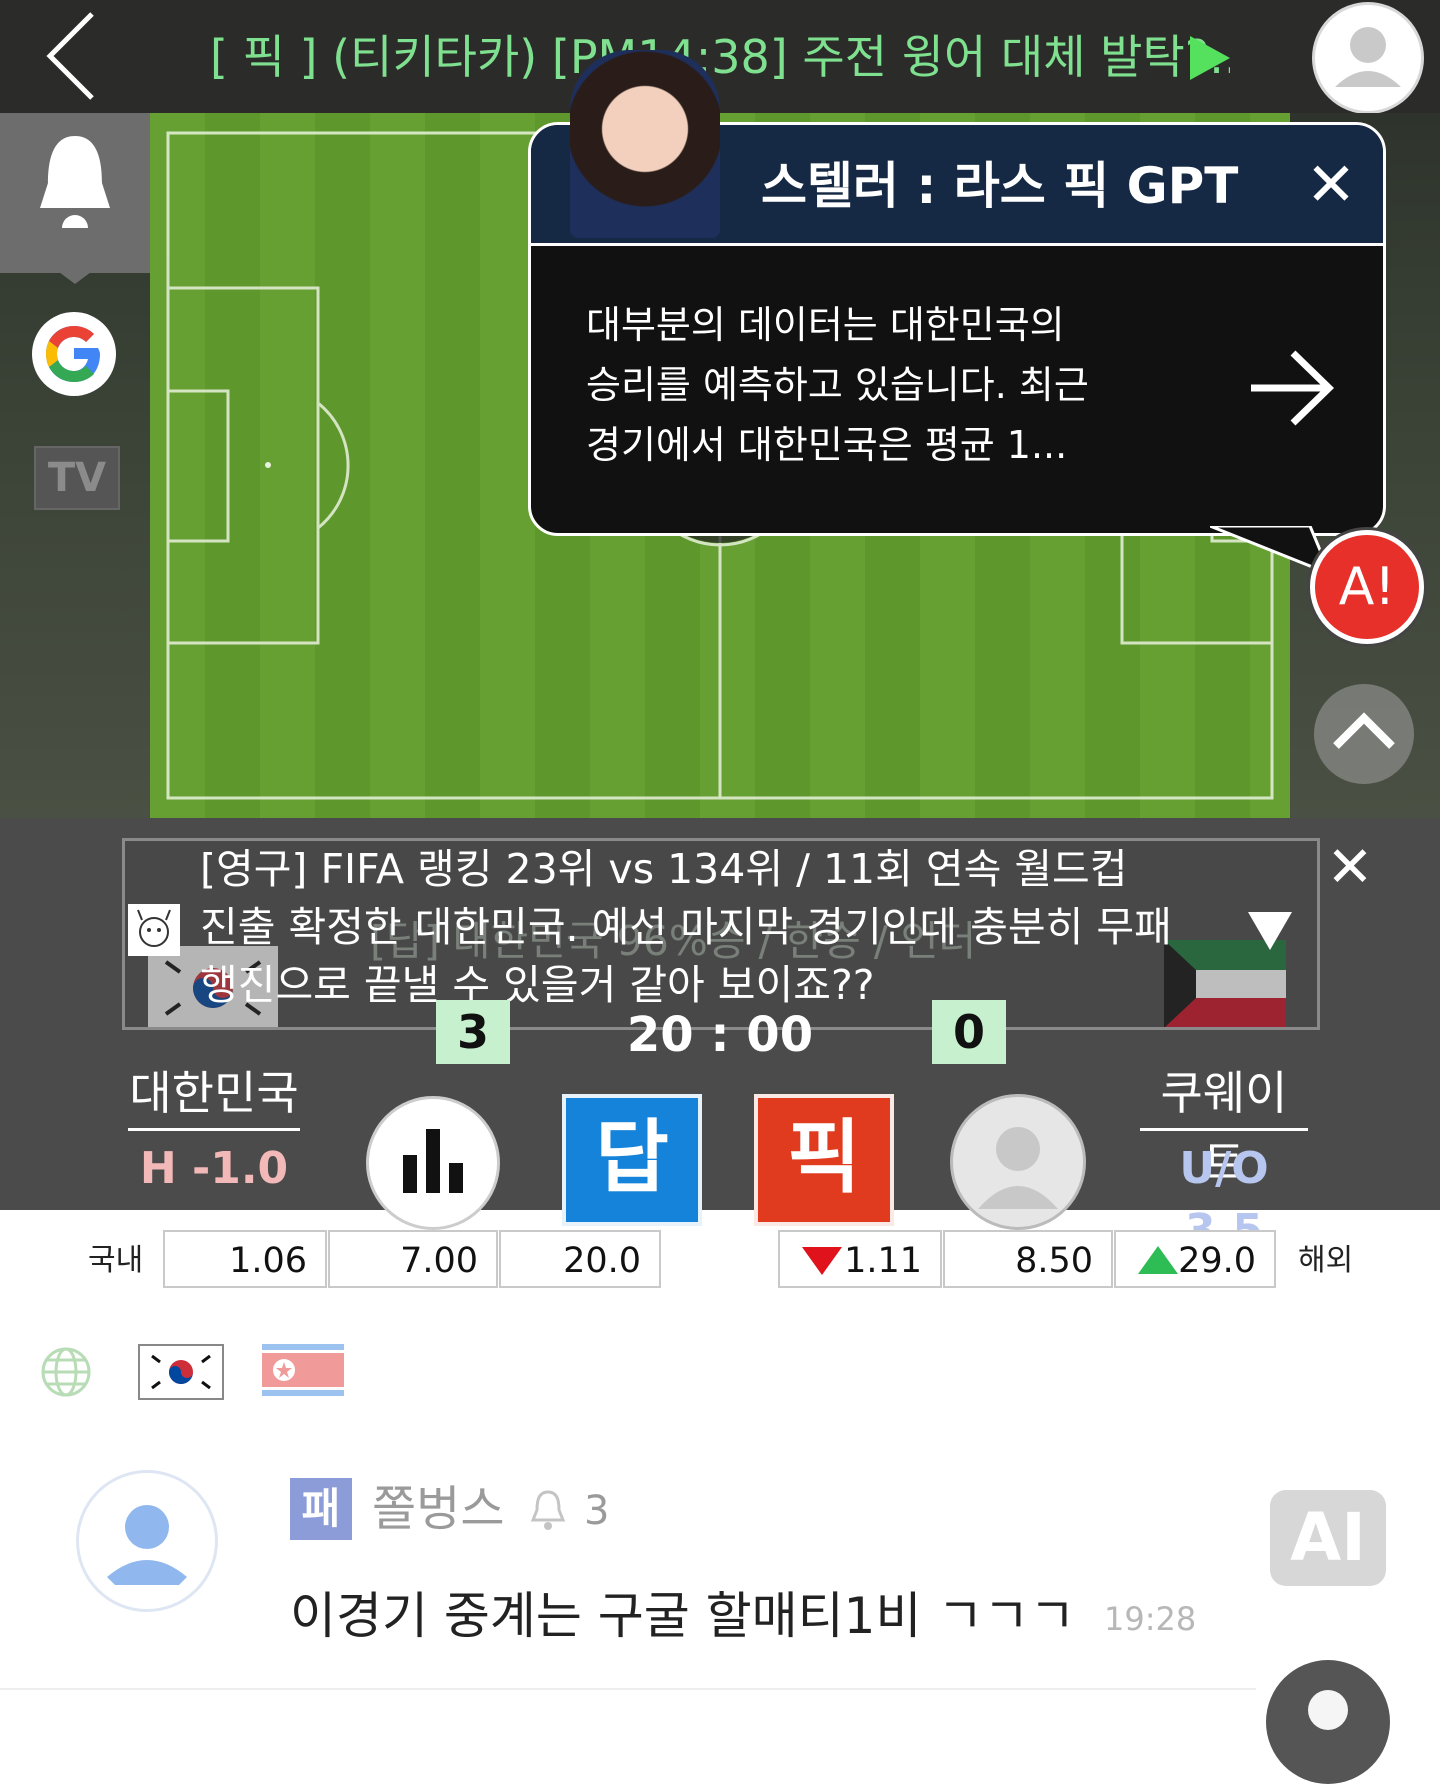 The width and height of the screenshot is (1440, 1788). Describe the element at coordinates (597, 1511) in the screenshot. I see `bell-count: 3` at that location.